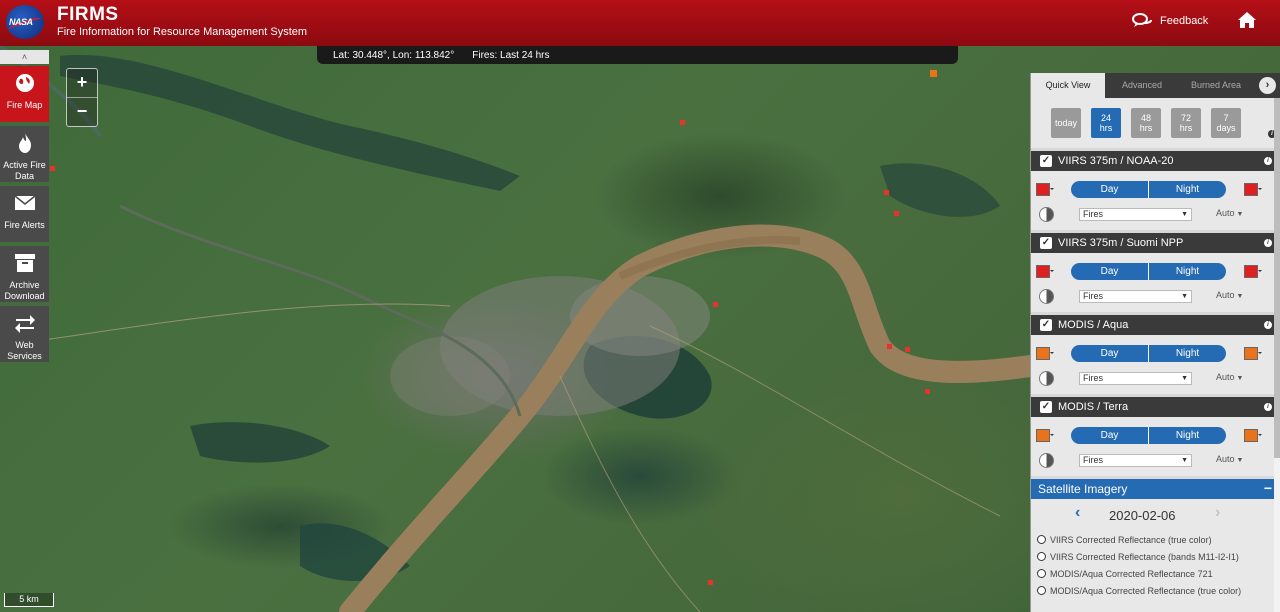 This screenshot has height=612, width=1280. I want to click on envelope-icon, so click(24, 202).